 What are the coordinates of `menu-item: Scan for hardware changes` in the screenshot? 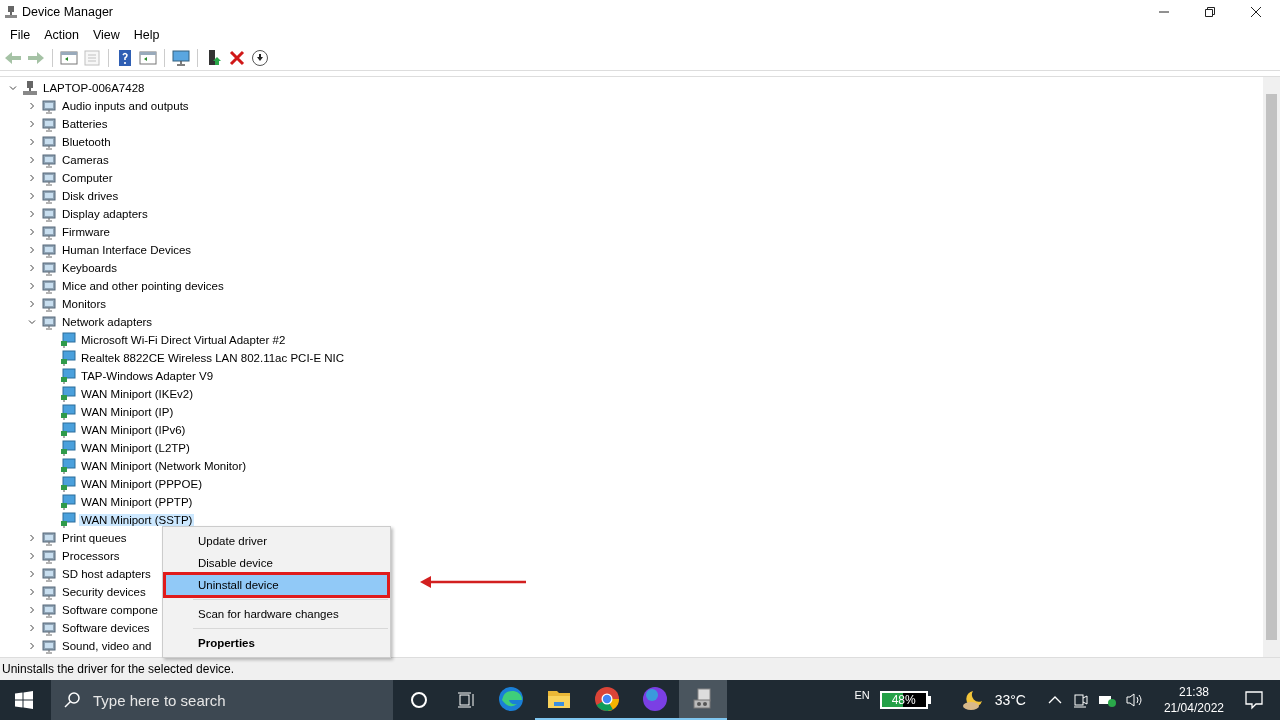 It's located at (276, 614).